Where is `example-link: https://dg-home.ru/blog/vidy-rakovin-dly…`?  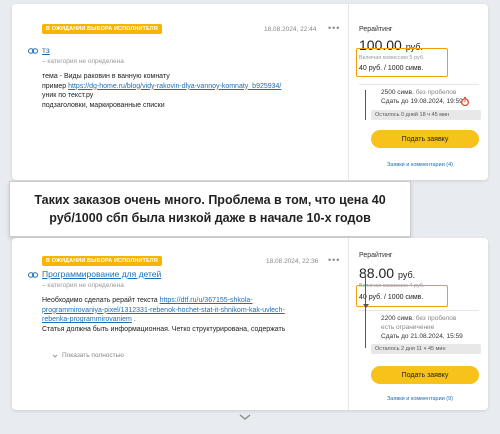
example-link: https://dg-home.ru/blog/vidy-rakovin-dly… is located at coordinates (174, 86).